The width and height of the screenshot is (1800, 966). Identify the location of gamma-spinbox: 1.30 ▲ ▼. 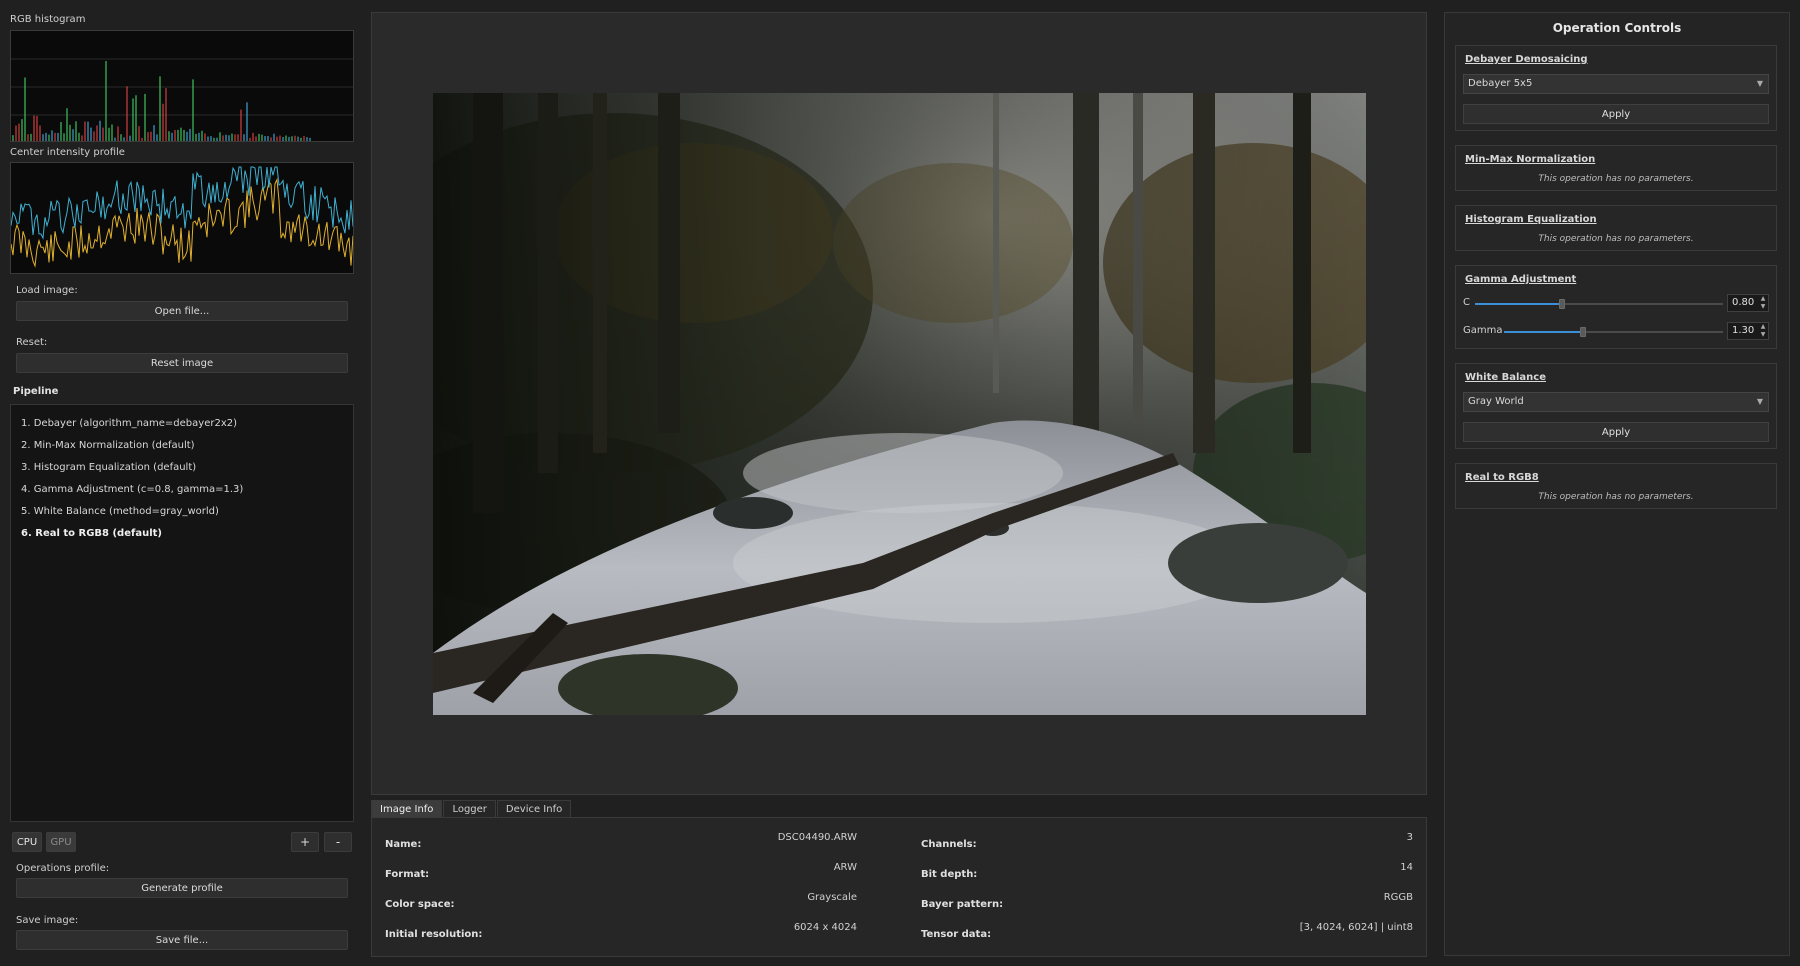
(1748, 331).